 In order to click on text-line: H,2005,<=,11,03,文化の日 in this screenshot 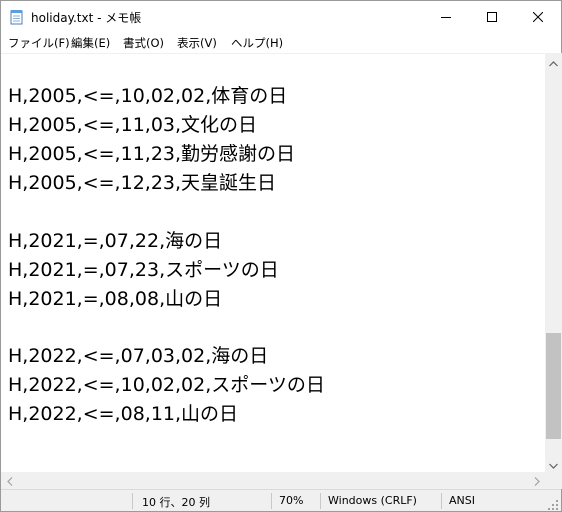, I will do `click(133, 125)`.